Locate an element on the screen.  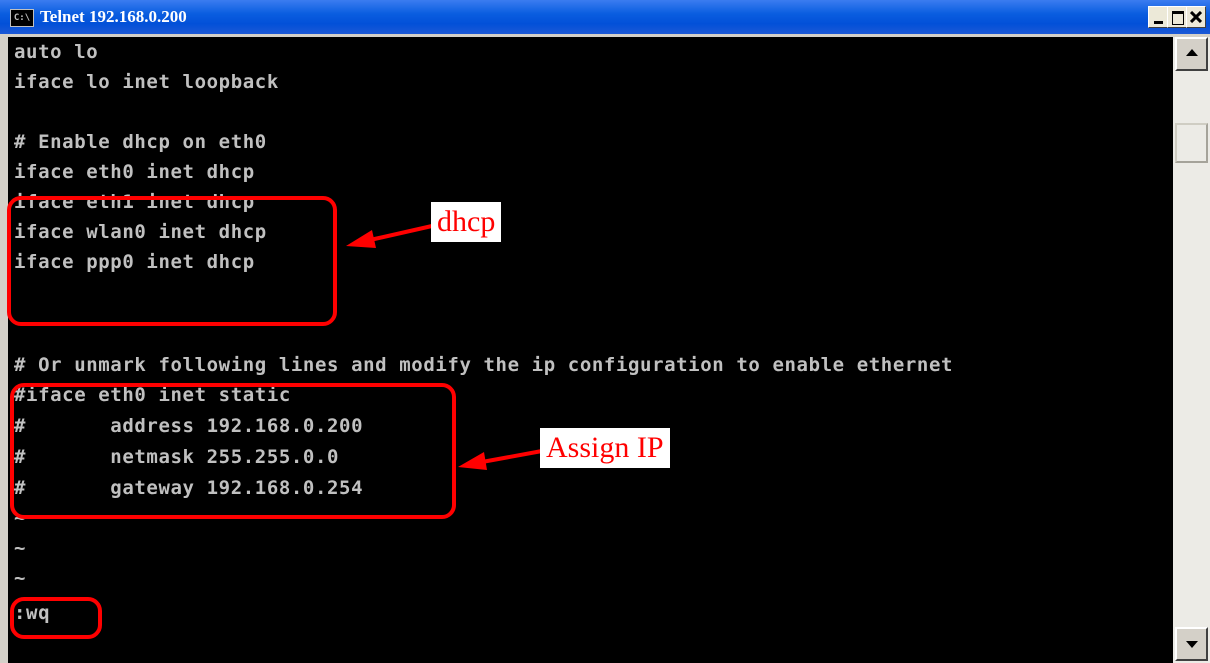
assign-ip-arrow-icon is located at coordinates (472, 461).